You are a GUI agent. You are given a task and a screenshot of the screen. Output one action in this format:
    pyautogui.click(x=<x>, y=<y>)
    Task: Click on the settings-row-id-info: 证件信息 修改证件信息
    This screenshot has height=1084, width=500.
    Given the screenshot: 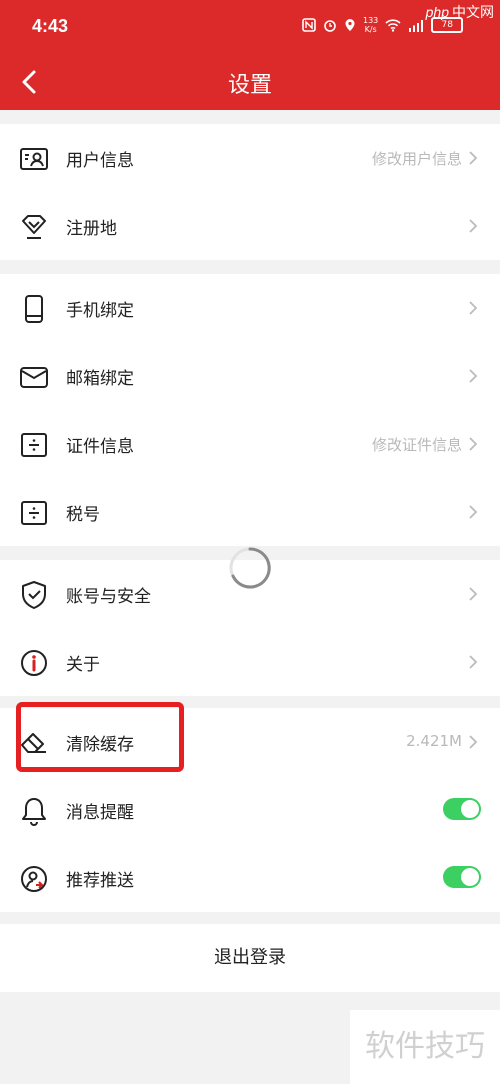 What is the action you would take?
    pyautogui.click(x=250, y=444)
    